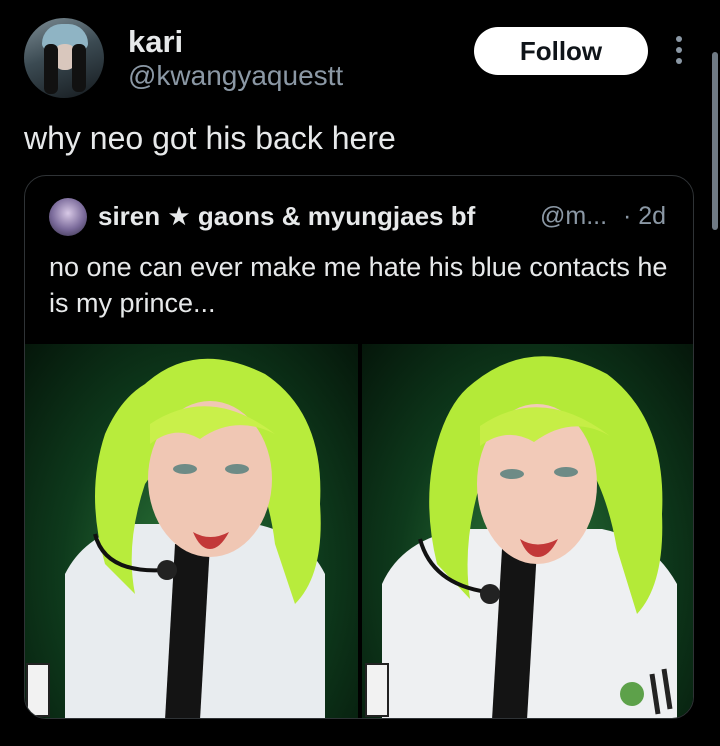 The height and width of the screenshot is (746, 720). Describe the element at coordinates (644, 216) in the screenshot. I see `quoted-tweet-time: · 2d` at that location.